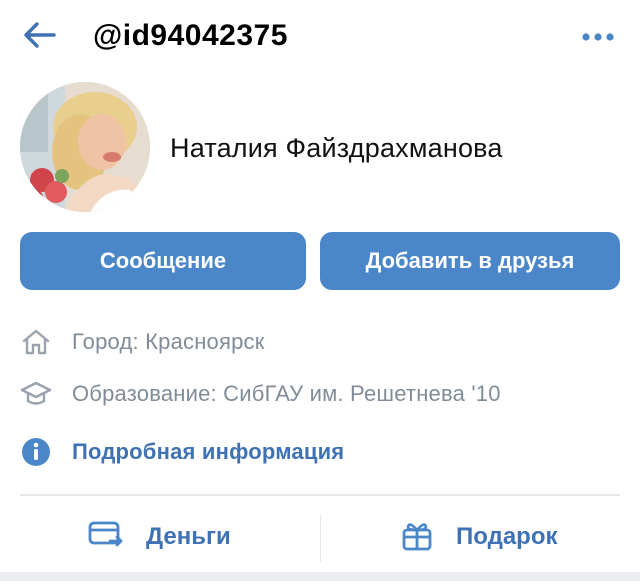  I want to click on details-link: Подробная информация, so click(320, 452).